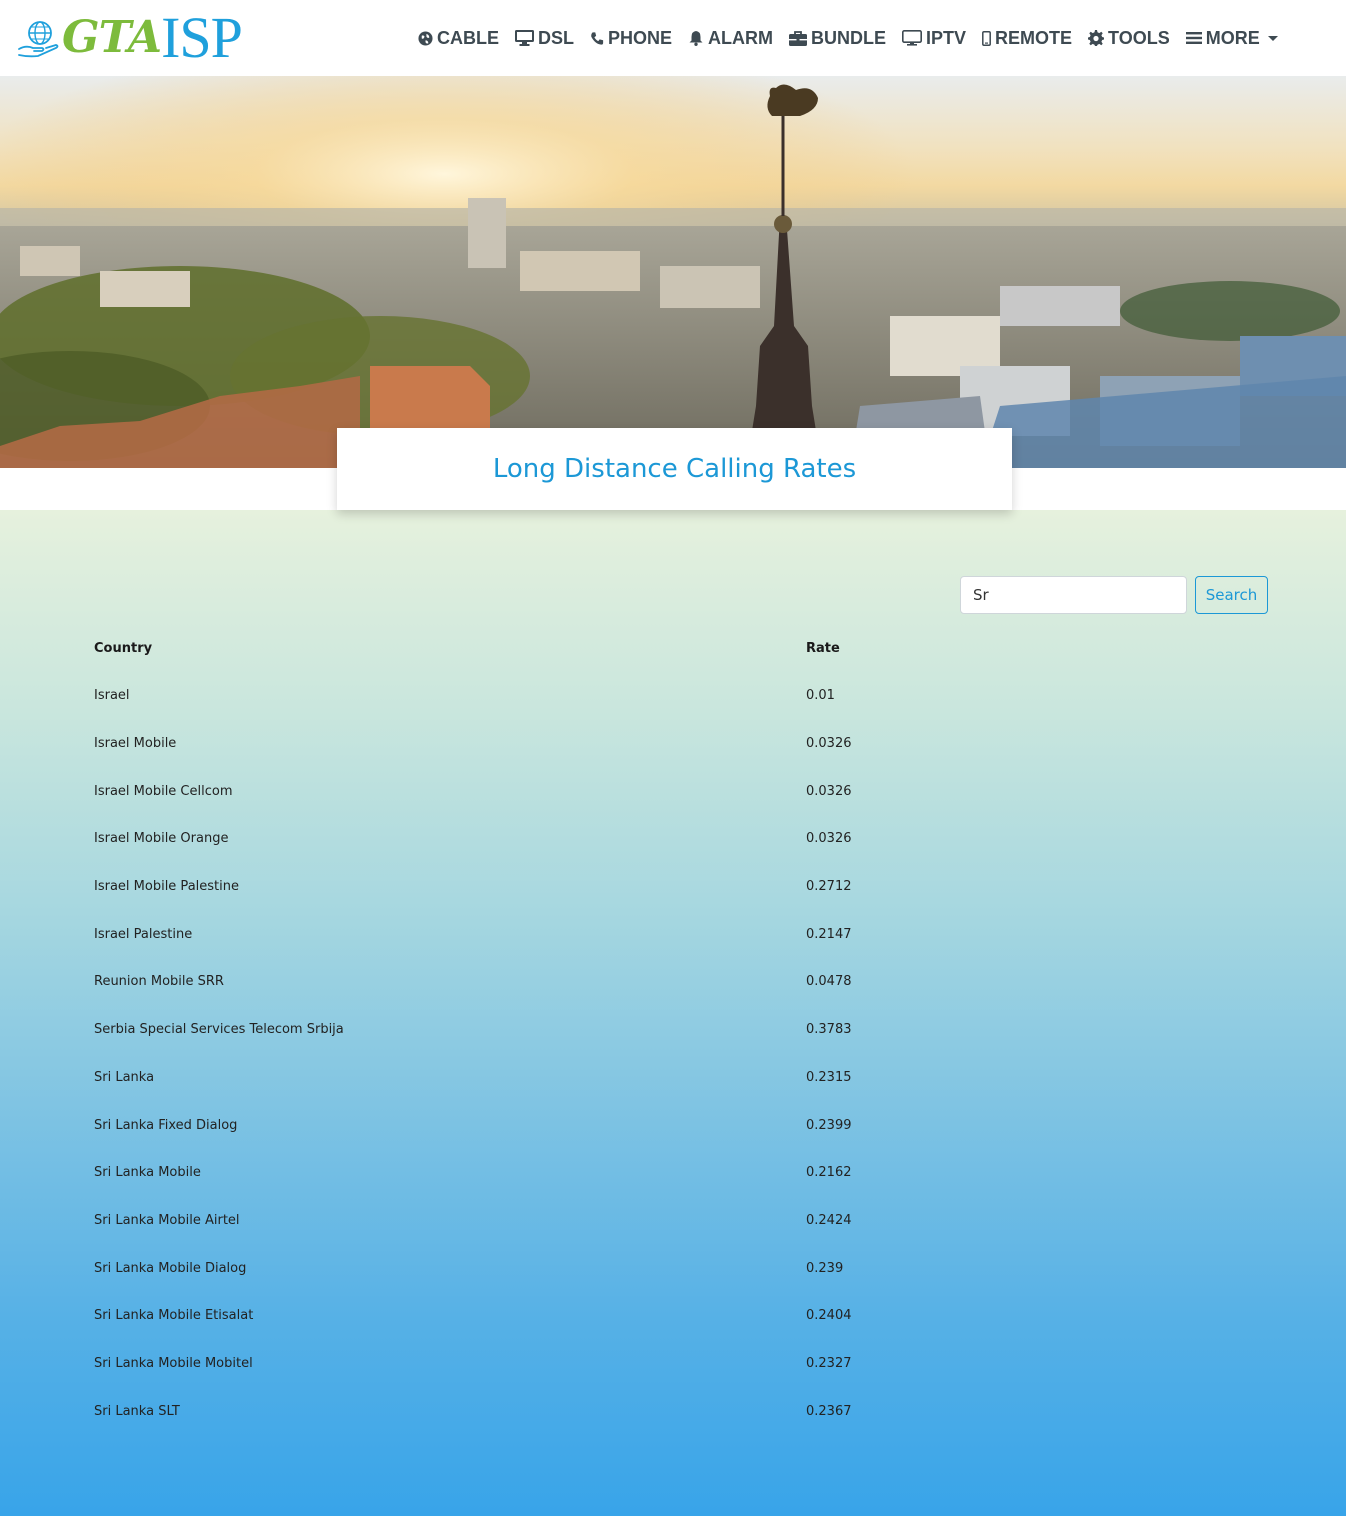  Describe the element at coordinates (946, 37) in the screenshot. I see `nav-label-iptv: IPTV` at that location.